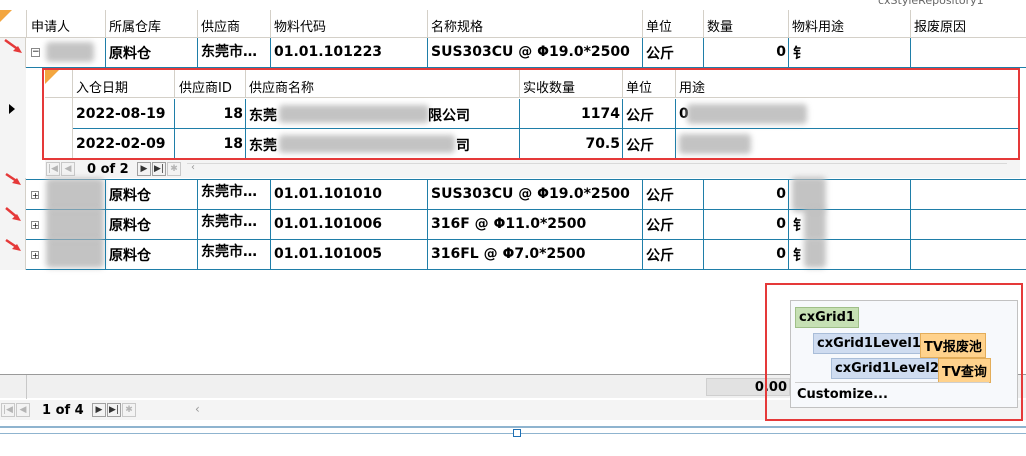 This screenshot has width=1026, height=456. I want to click on main-grid-header: 申请人 所属仓库 供应商 物料代码 名称规格 单位 数量 物料用途 报废原因, so click(513, 24).